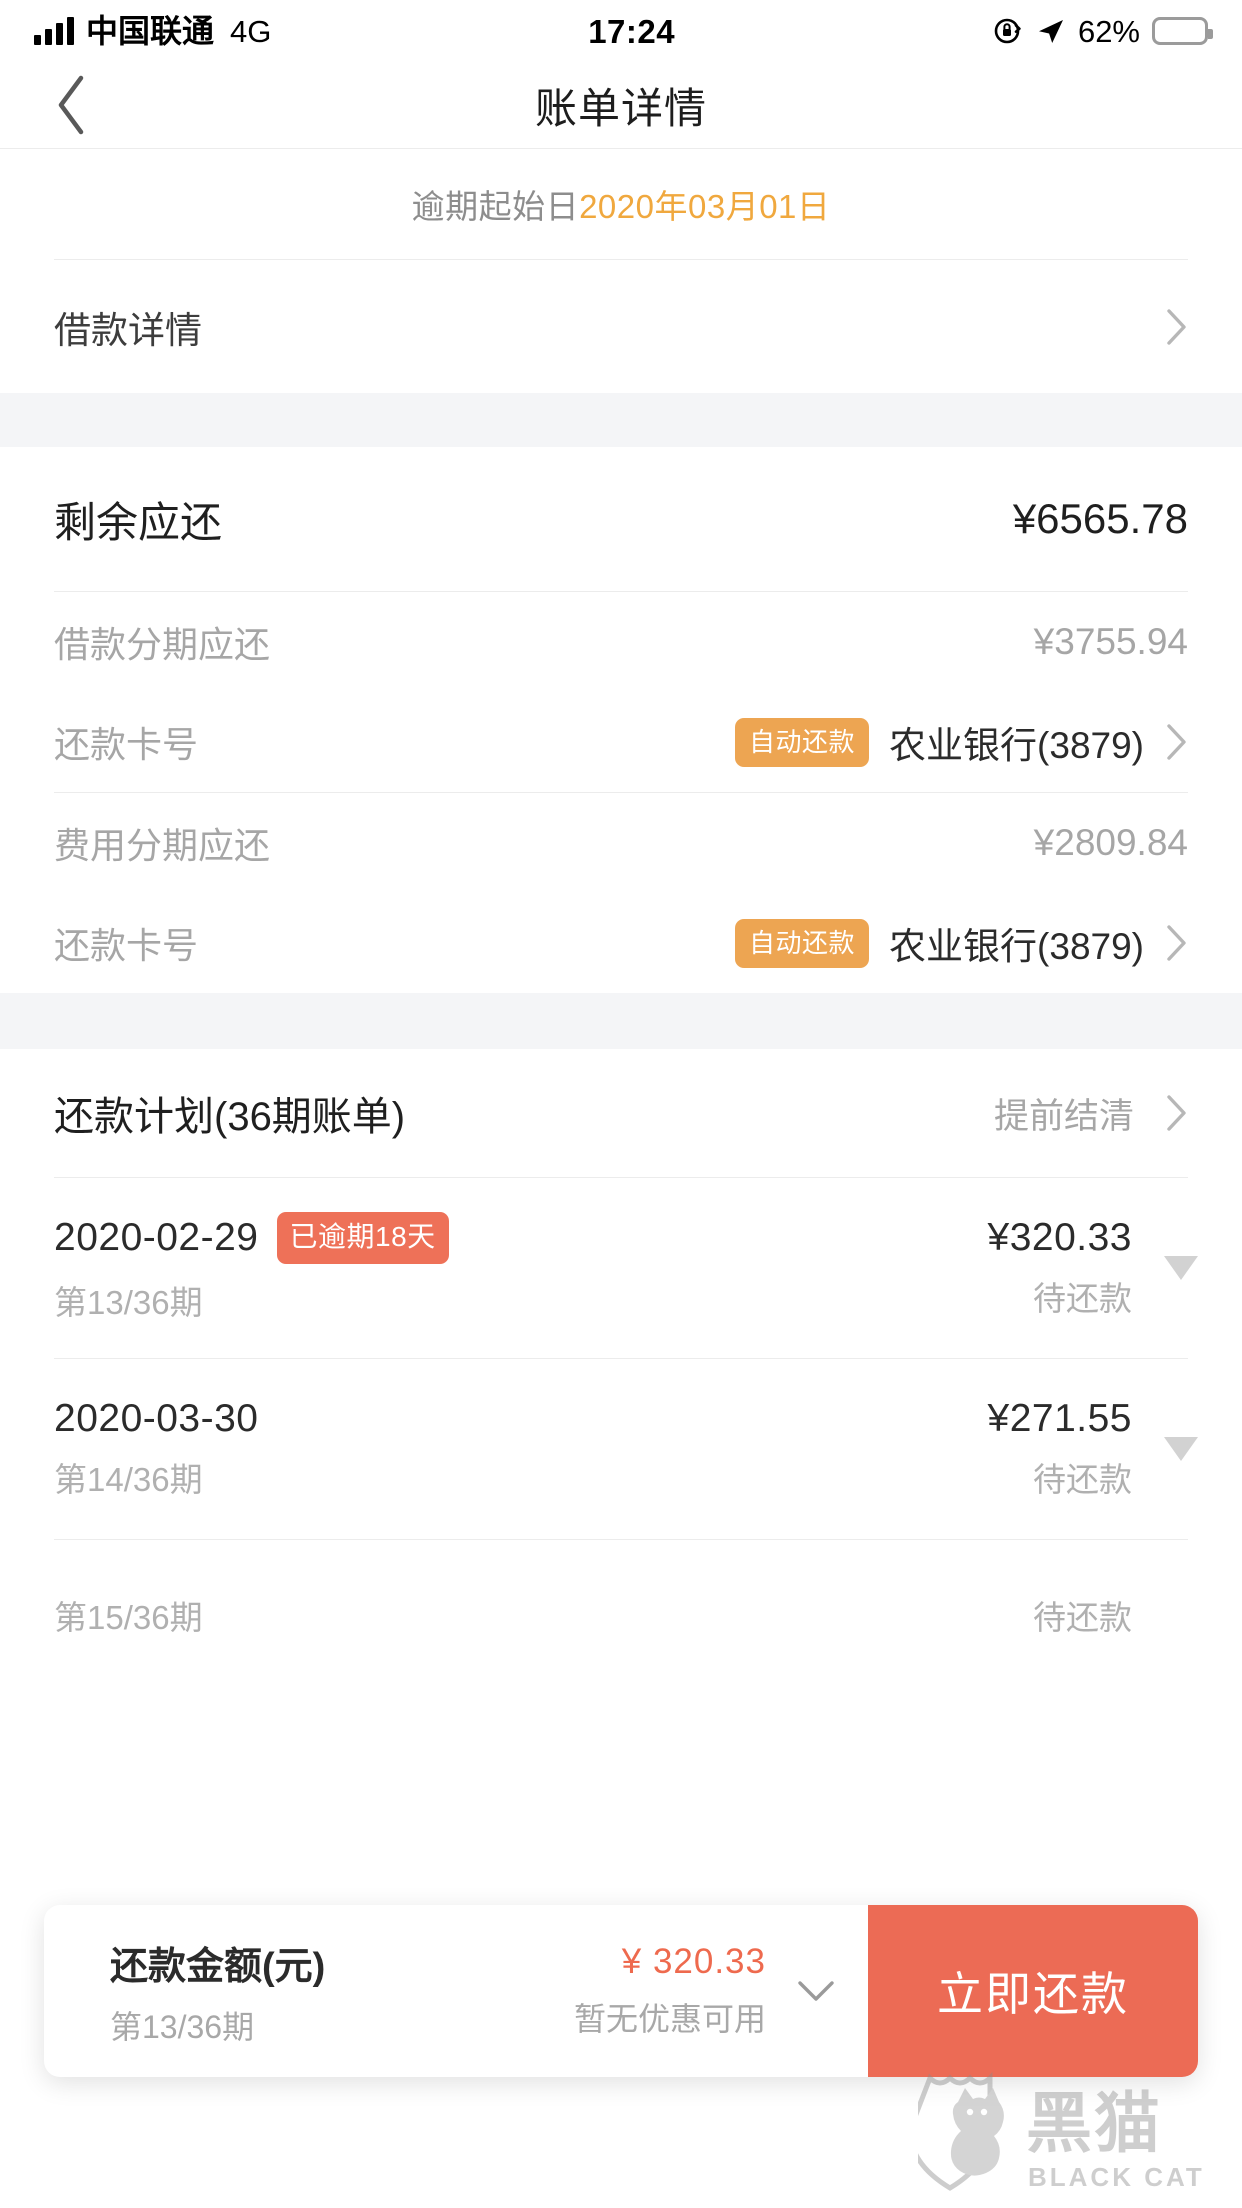 The width and height of the screenshot is (1242, 2208). I want to click on battery-icon, so click(1182, 31).